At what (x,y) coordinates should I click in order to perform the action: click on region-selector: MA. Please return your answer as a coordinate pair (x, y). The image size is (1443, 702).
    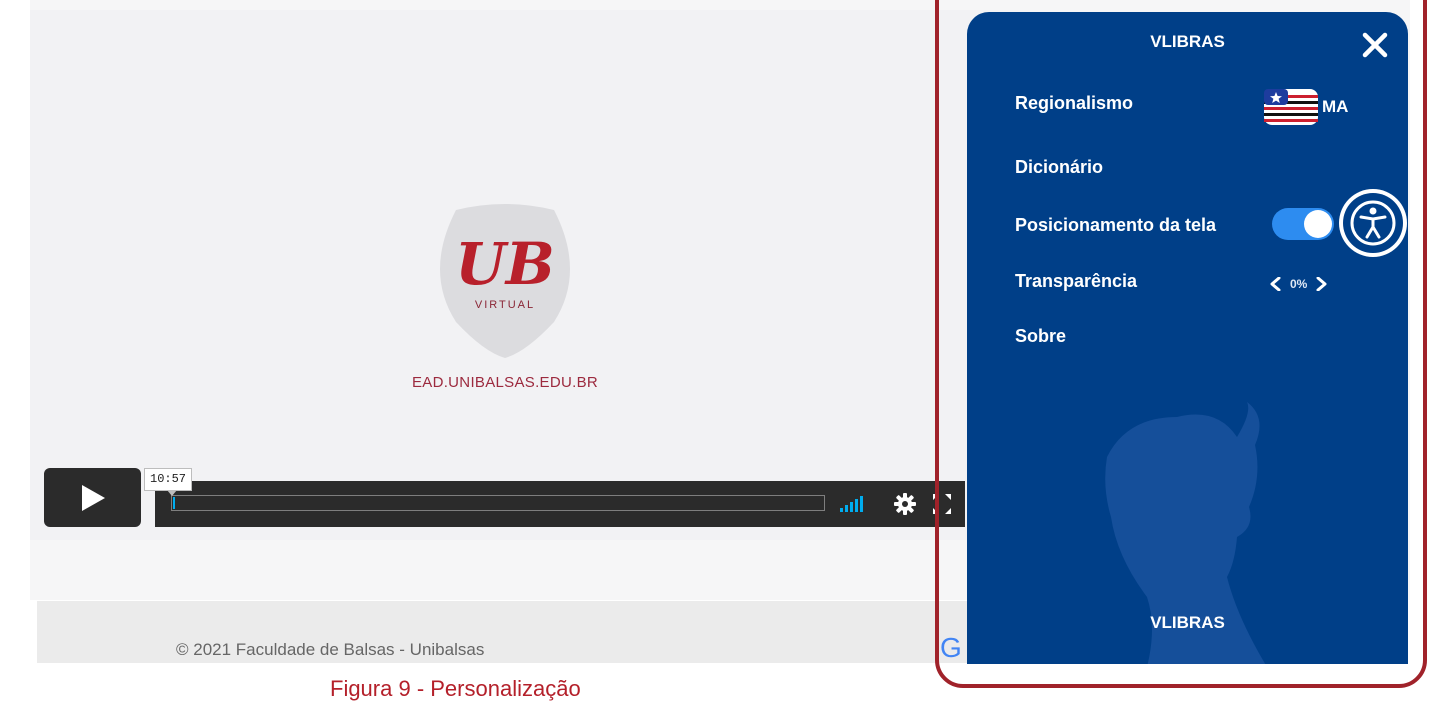
    Looking at the image, I should click on (1306, 107).